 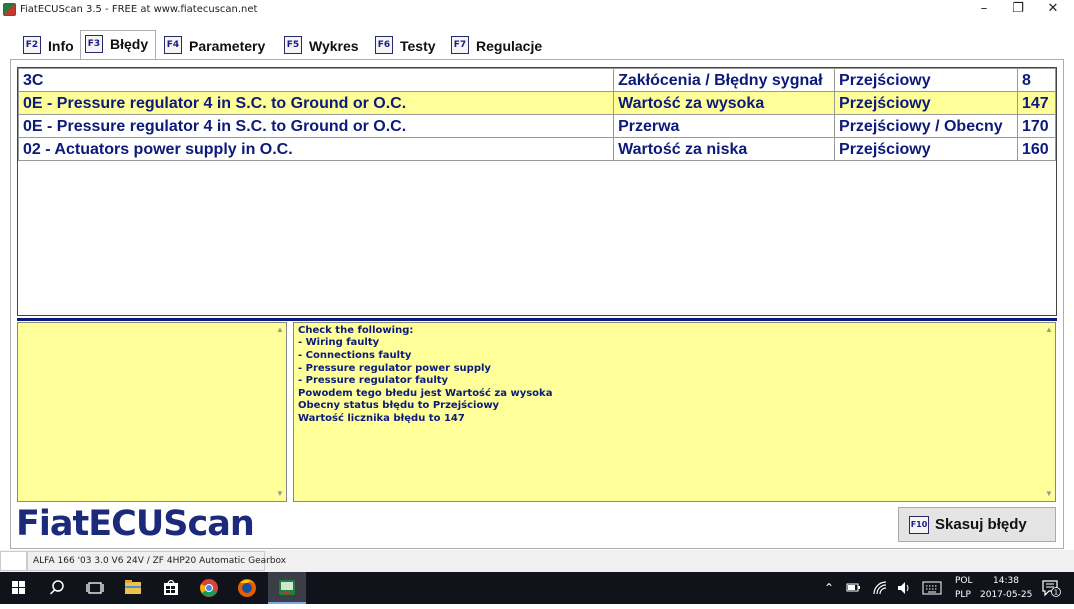 I want to click on search-icon, so click(x=56, y=587).